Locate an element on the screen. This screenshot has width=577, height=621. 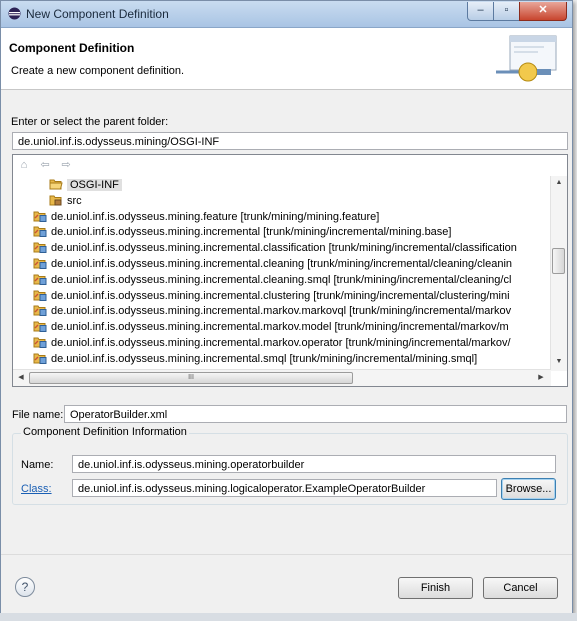
banner-description: Create a new component definition. is located at coordinates (98, 71).